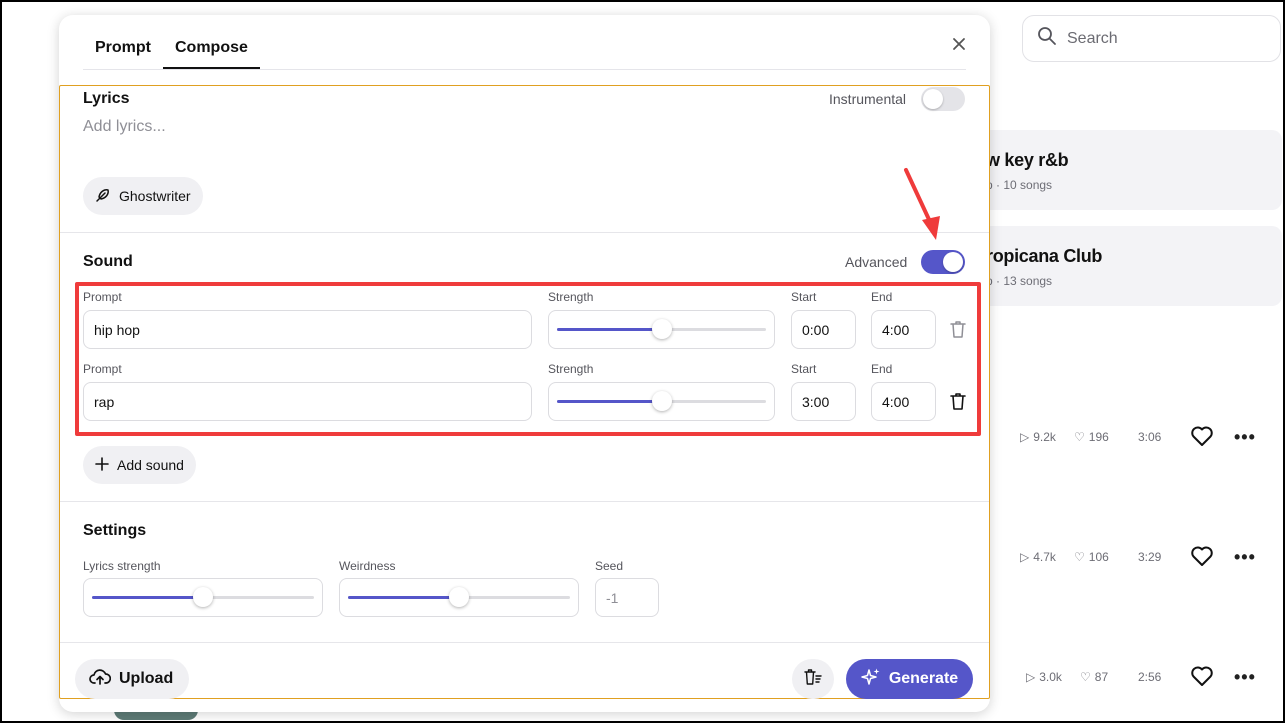 The width and height of the screenshot is (1285, 723). Describe the element at coordinates (876, 262) in the screenshot. I see `advanced-label: Advanced` at that location.